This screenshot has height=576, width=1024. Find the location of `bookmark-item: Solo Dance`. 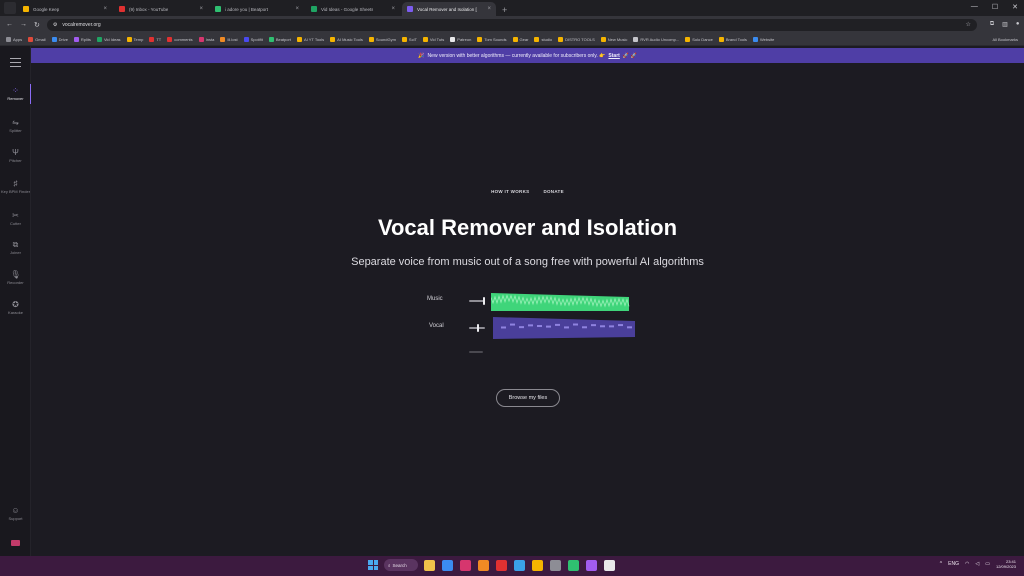

bookmark-item: Solo Dance is located at coordinates (699, 39).